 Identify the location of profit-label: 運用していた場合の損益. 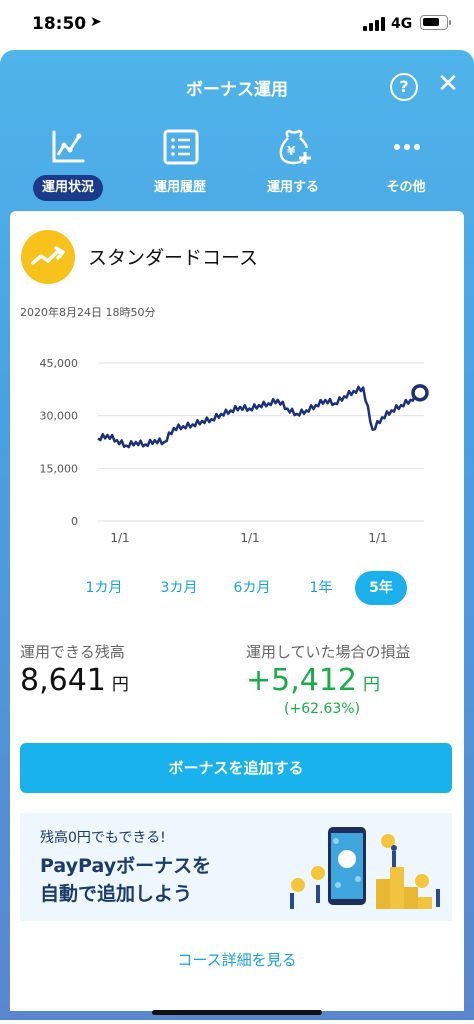
(328, 652).